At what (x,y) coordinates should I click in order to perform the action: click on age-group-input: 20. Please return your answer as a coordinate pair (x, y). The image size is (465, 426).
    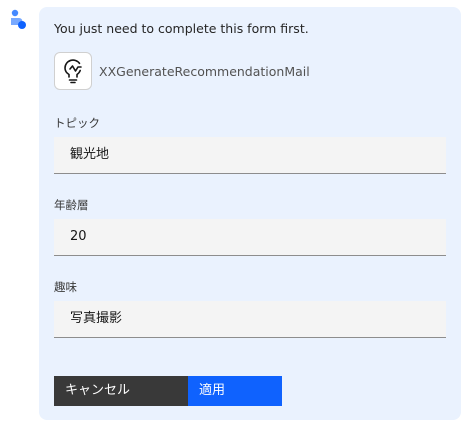
    Looking at the image, I should click on (250, 237).